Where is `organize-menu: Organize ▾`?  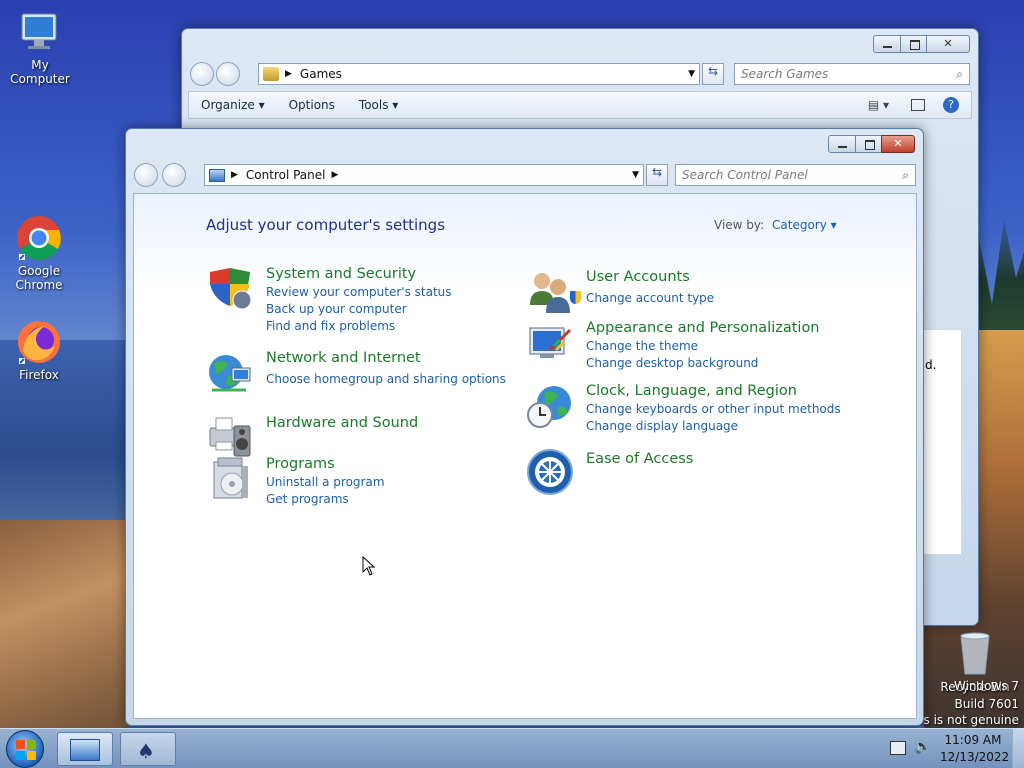
organize-menu: Organize ▾ is located at coordinates (233, 105).